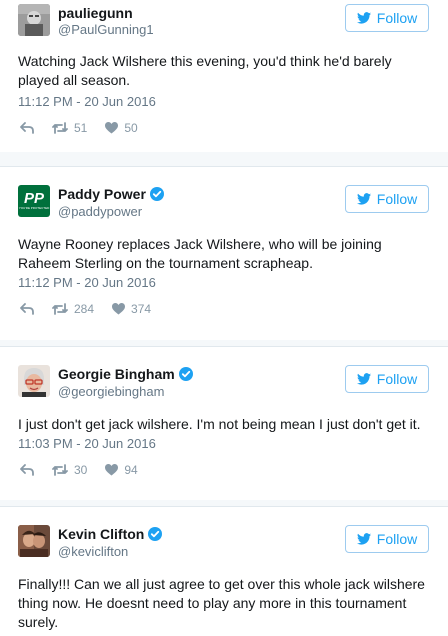 The width and height of the screenshot is (448, 636). I want to click on user-handle: @paddypower, so click(100, 212).